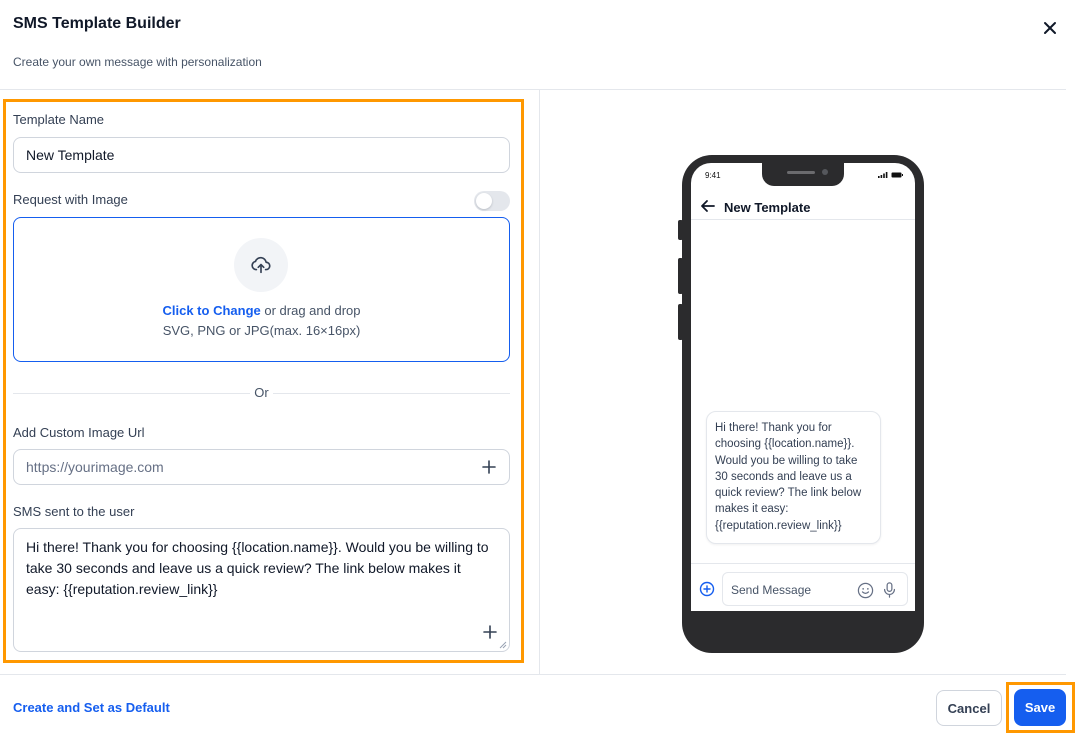 This screenshot has width=1083, height=736. I want to click on create-and-set-default-link: Create and Set as Default, so click(91, 707).